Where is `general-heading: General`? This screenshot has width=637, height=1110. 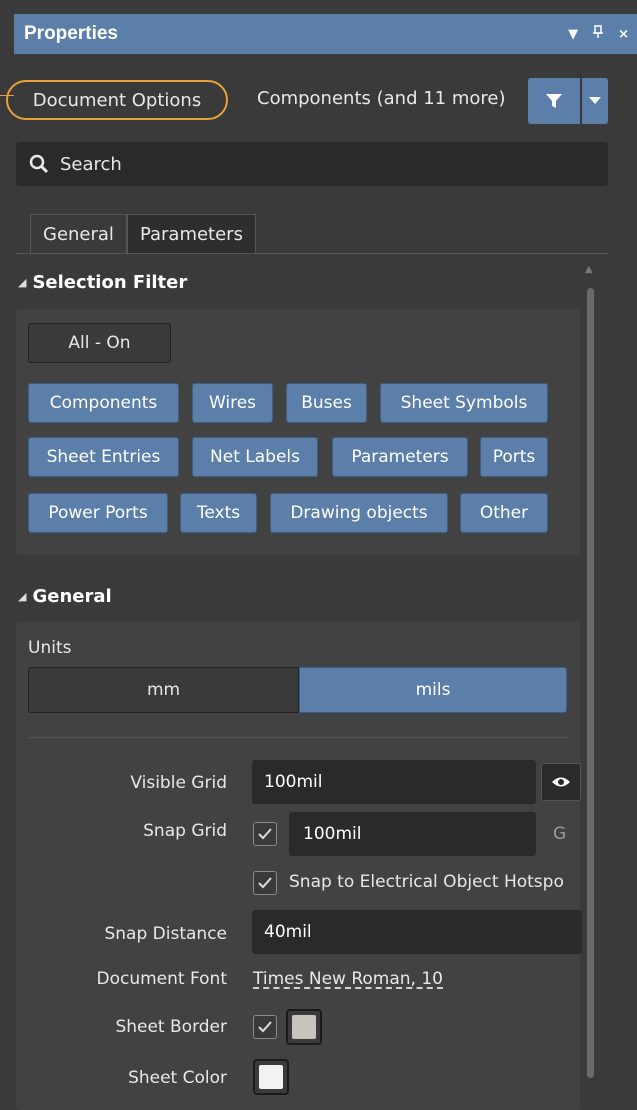
general-heading: General is located at coordinates (72, 596).